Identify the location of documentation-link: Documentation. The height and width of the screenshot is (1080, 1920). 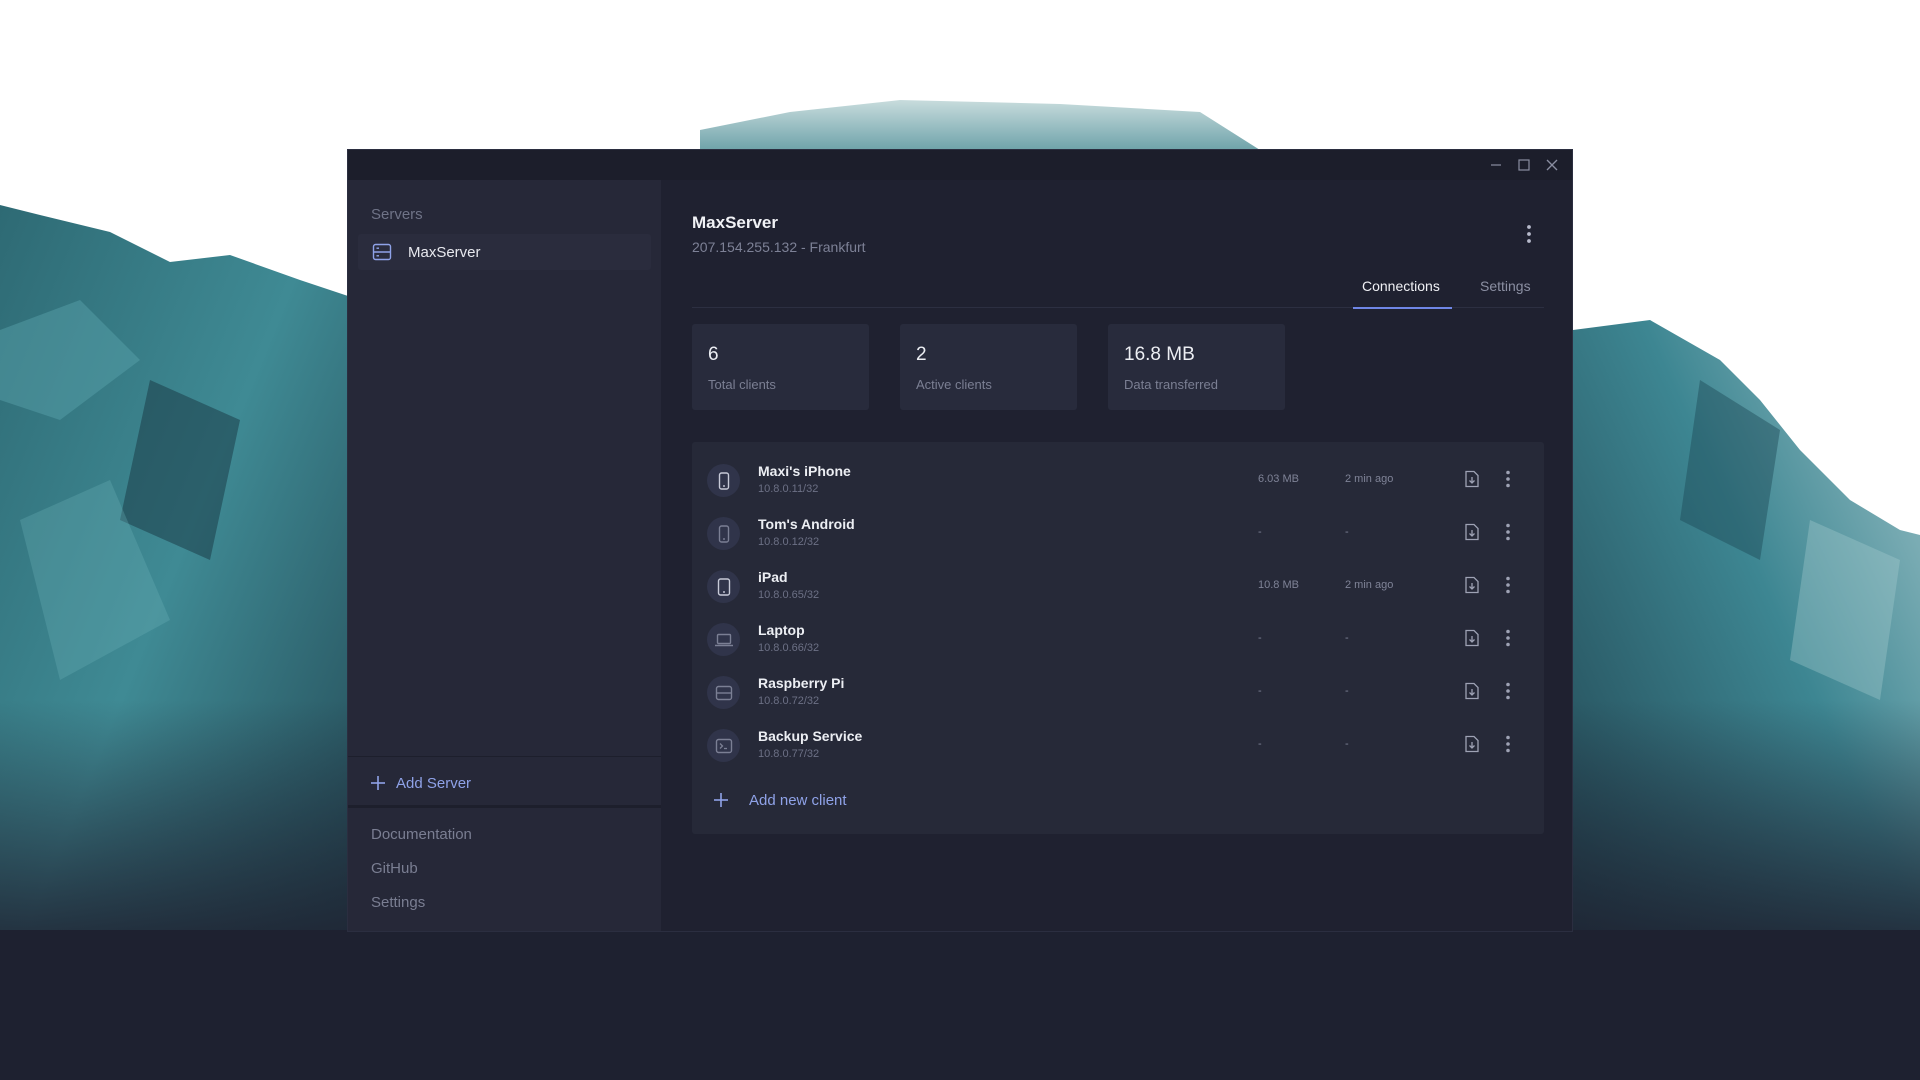
(421, 843).